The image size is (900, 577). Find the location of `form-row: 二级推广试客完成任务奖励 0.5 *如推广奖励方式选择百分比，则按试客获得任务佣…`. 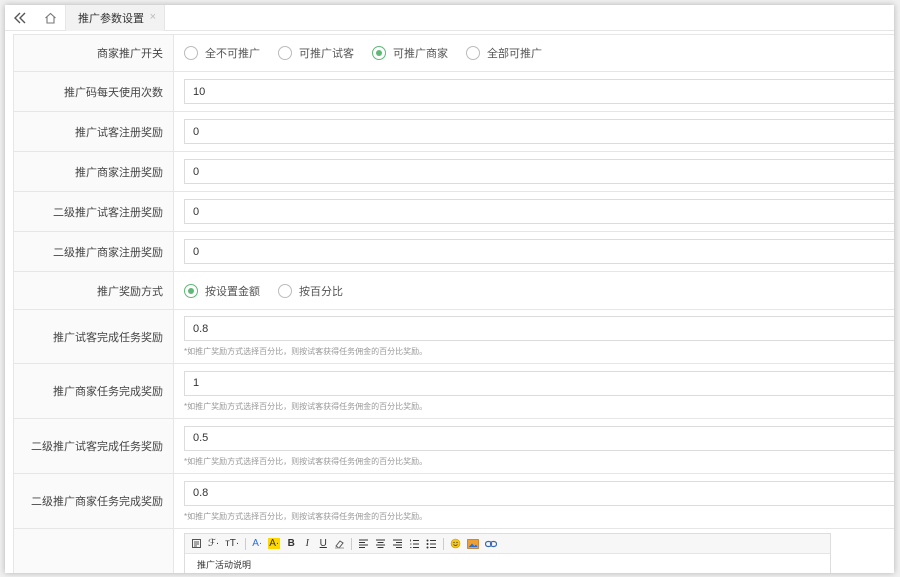

form-row: 二级推广试客完成任务奖励 0.5 *如推广奖励方式选择百分比，则按试客获得任务佣… is located at coordinates (453, 446).